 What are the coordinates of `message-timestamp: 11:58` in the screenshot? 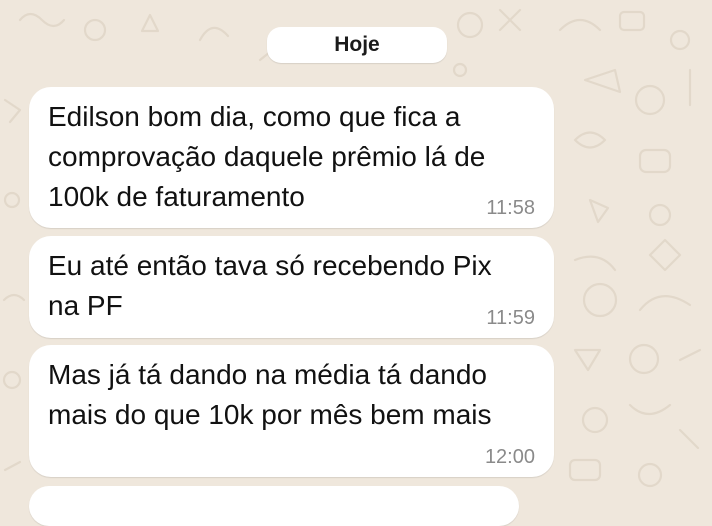 It's located at (510, 208).